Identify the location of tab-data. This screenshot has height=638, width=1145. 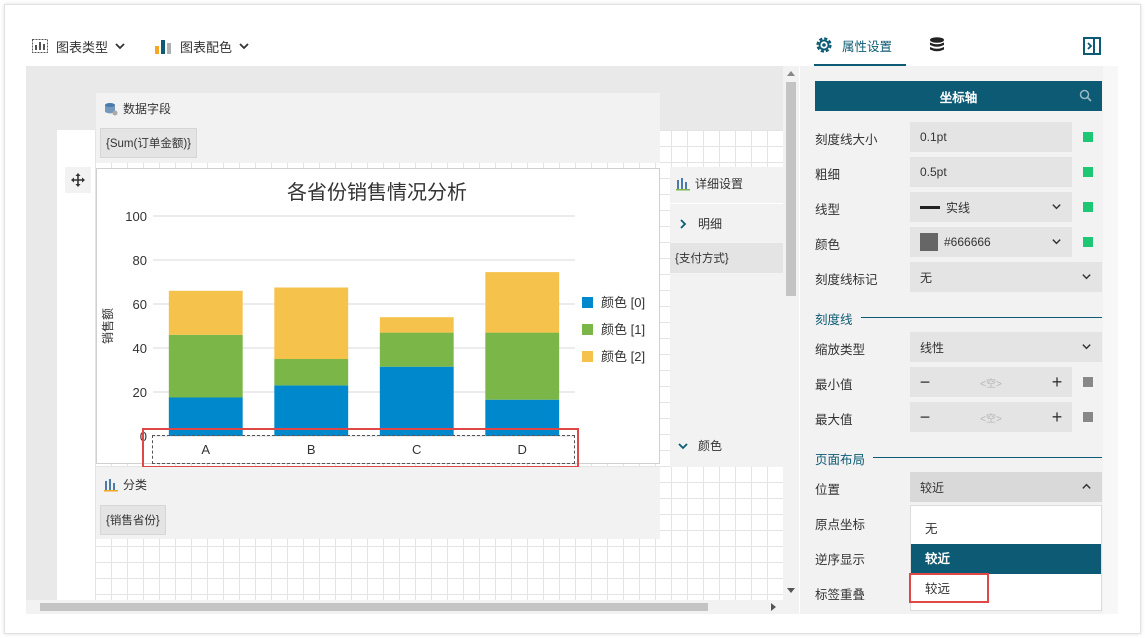
(937, 46).